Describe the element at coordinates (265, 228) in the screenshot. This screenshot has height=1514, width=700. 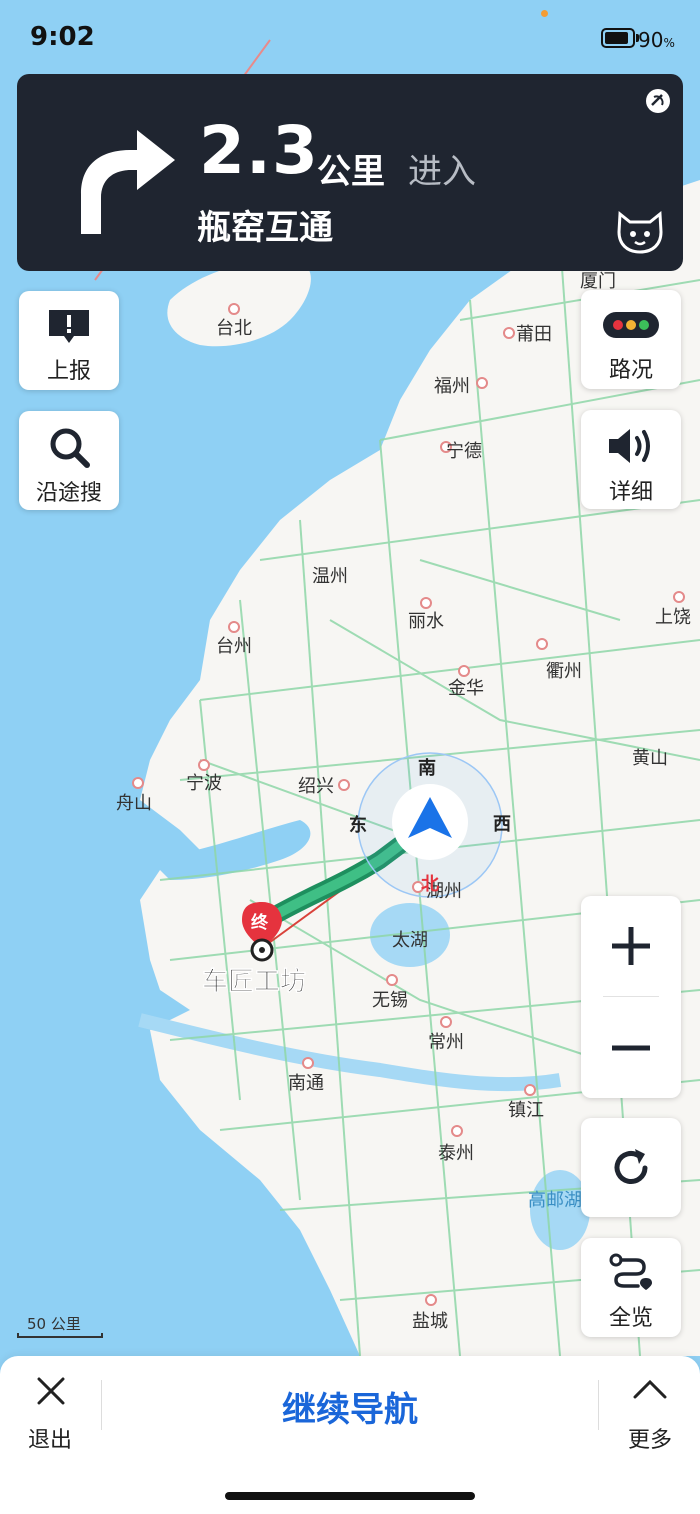
I see `road-name: 瓶窑互通` at that location.